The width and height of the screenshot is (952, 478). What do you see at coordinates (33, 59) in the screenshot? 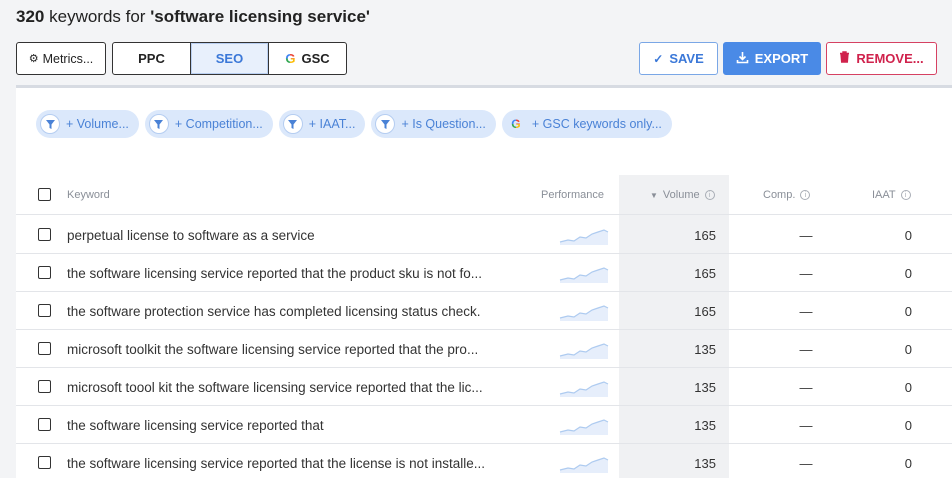
I see `gear-icon: ⚙` at bounding box center [33, 59].